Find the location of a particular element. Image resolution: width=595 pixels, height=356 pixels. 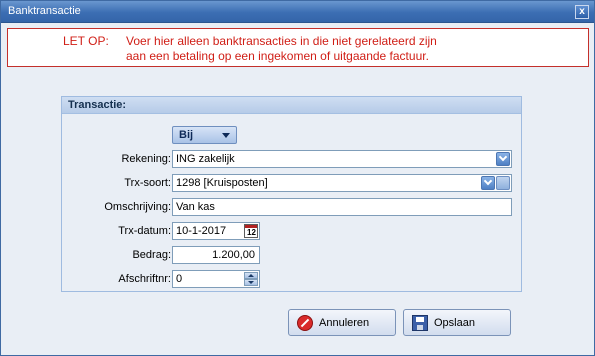

save-button: Opslaan is located at coordinates (457, 322).